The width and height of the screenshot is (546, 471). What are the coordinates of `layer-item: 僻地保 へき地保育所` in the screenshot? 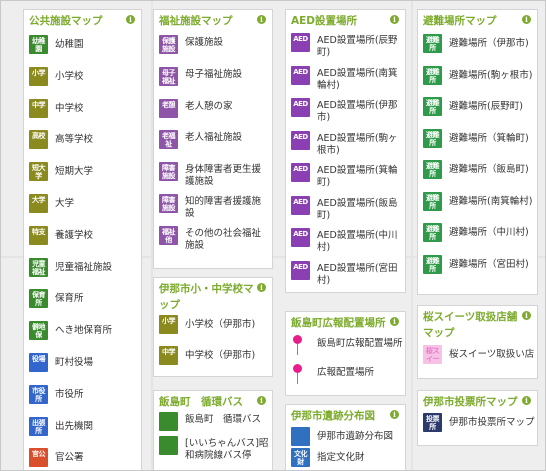 It's located at (84, 335).